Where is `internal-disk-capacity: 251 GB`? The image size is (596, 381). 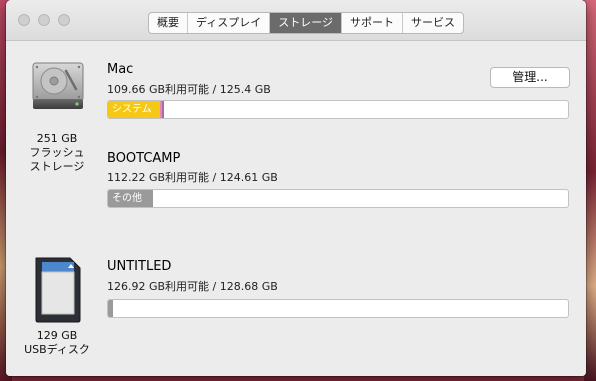 internal-disk-capacity: 251 GB is located at coordinates (57, 138).